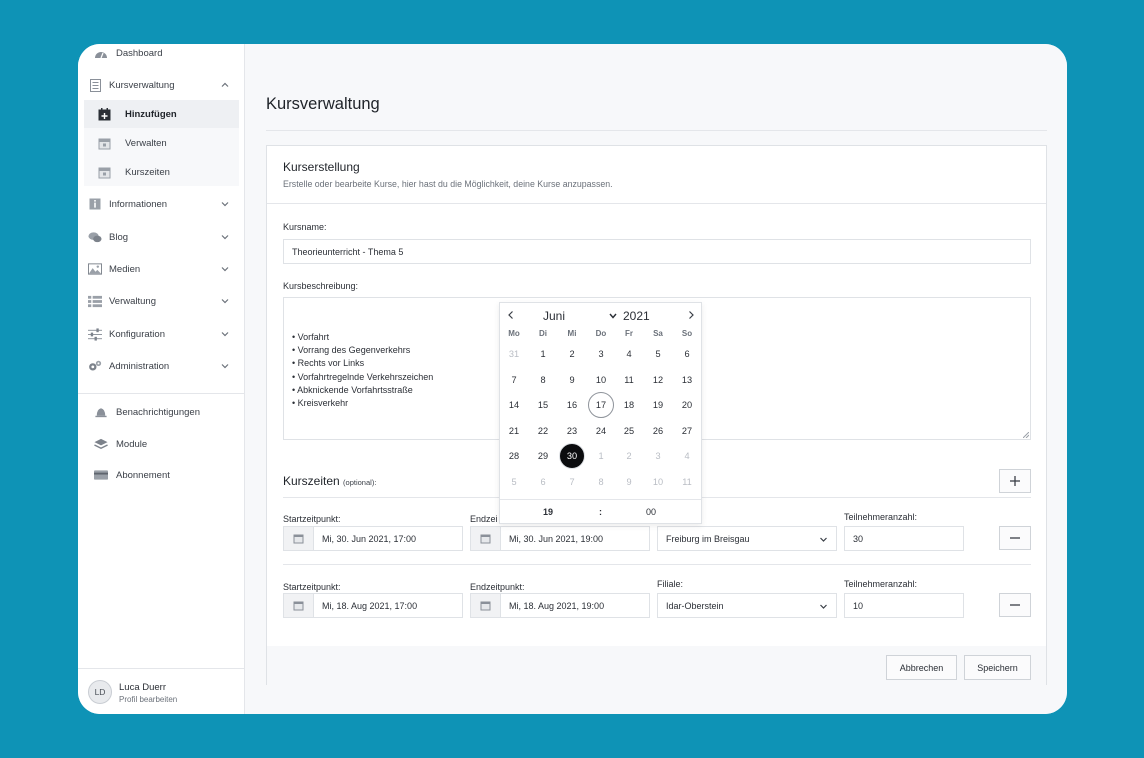 This screenshot has width=1144, height=758. What do you see at coordinates (146, 143) in the screenshot?
I see `sidebar-subitem-label: Verwalten` at bounding box center [146, 143].